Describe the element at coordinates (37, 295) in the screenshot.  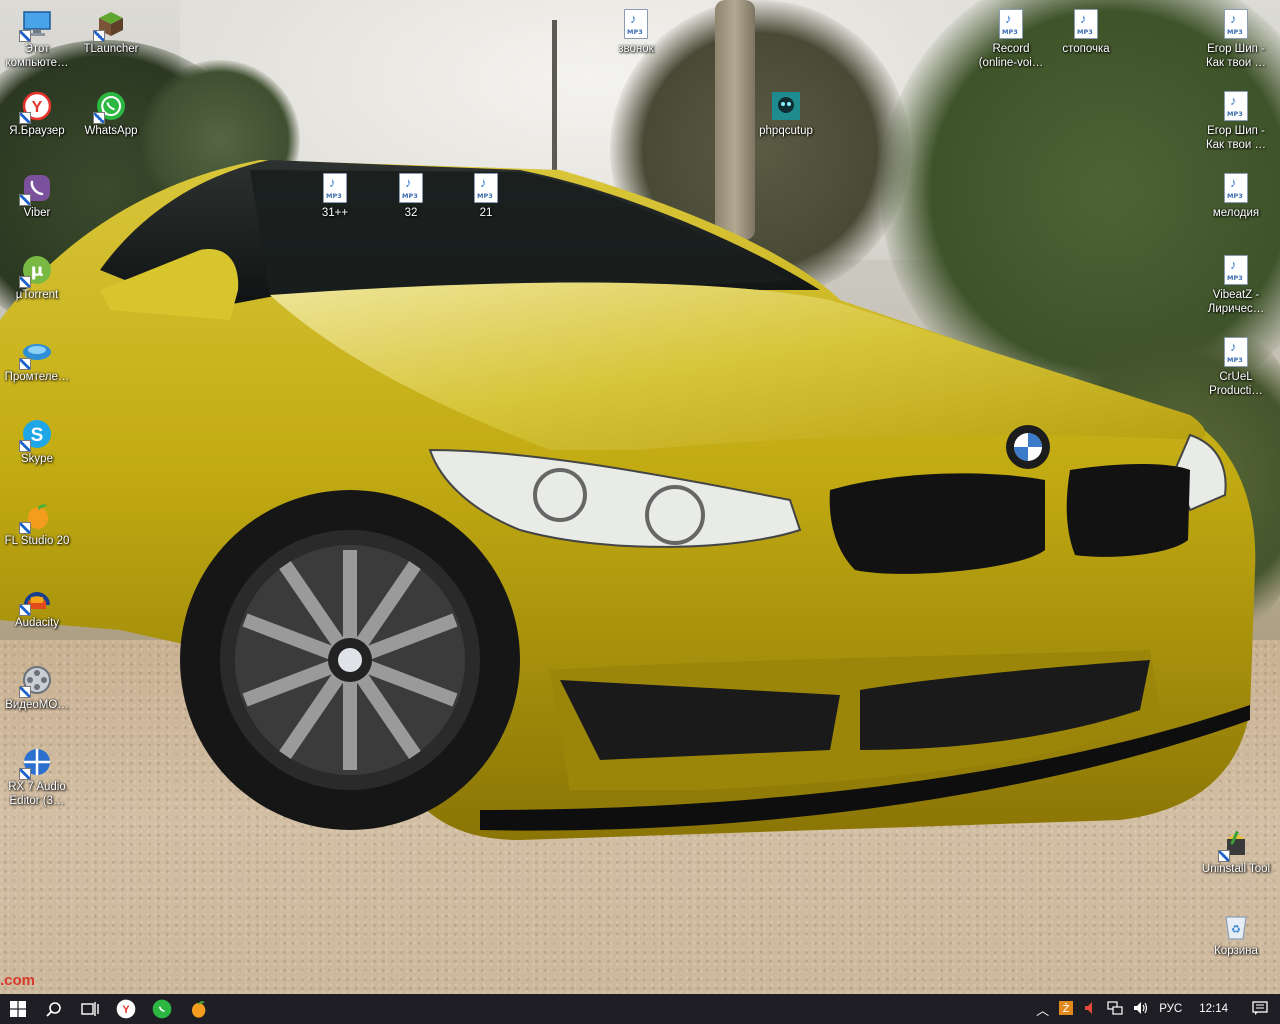
I see `desktop-icon-label: µTorrent` at that location.